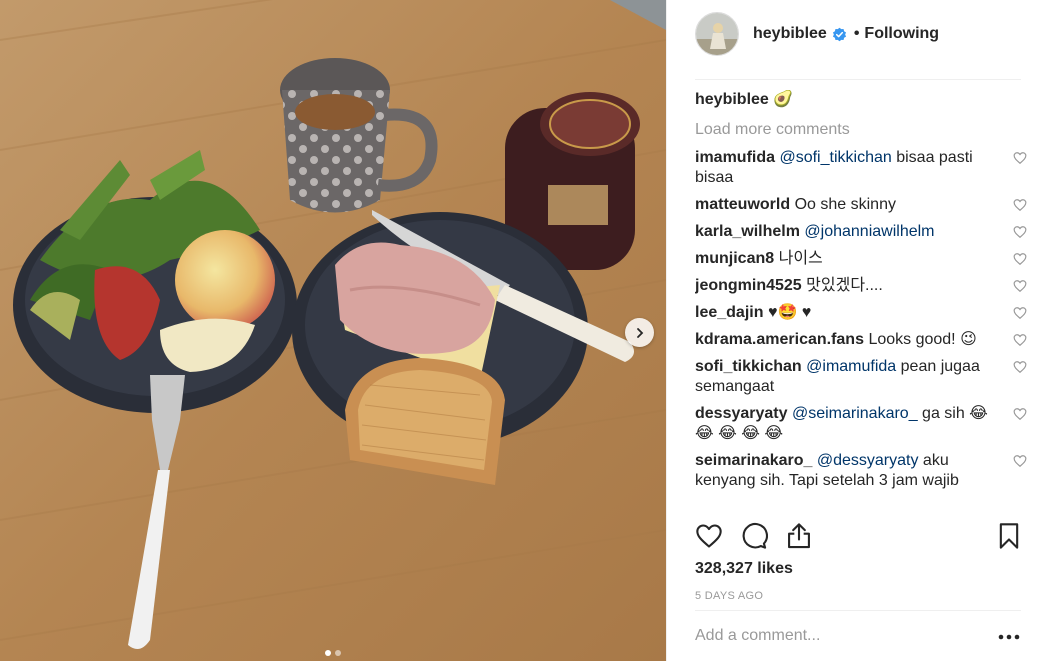  I want to click on comment-mention: @seimarinakaro_, so click(855, 413).